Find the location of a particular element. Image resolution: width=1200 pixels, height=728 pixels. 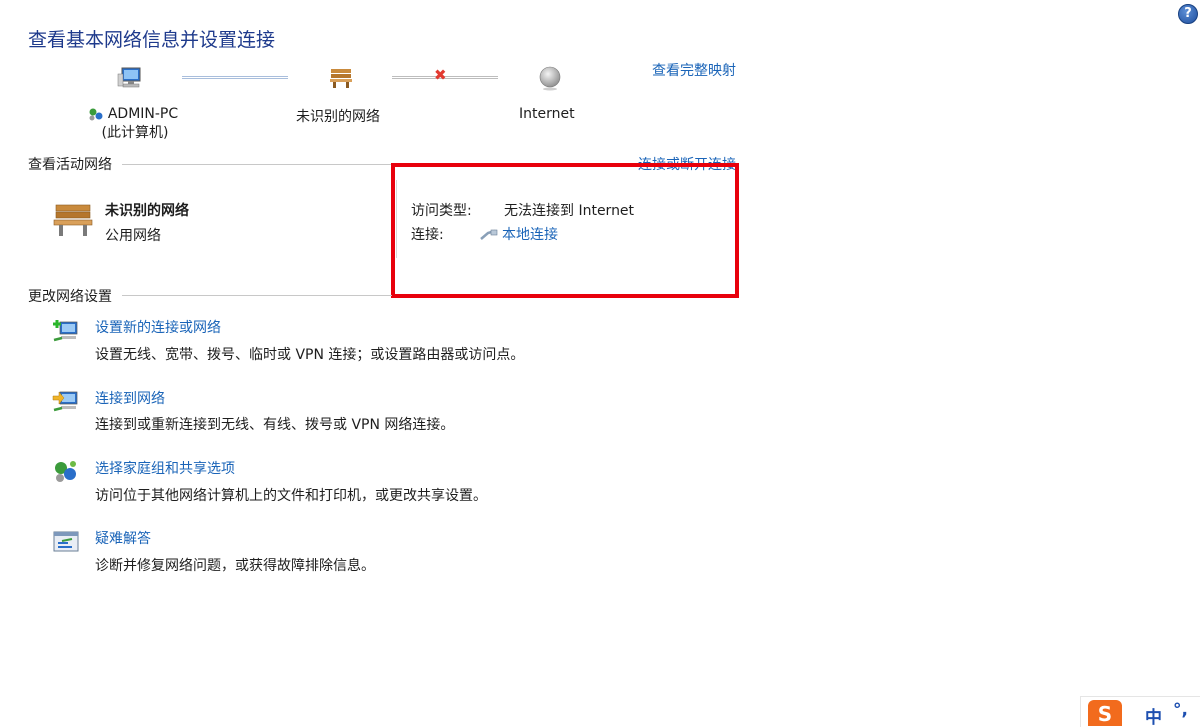

homegroup-icon is located at coordinates (66, 471).